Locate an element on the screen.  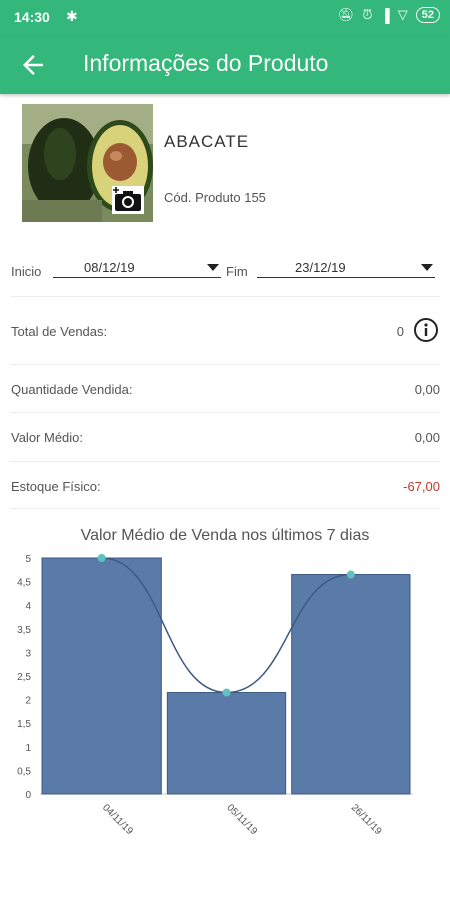
product-name: ABACATE is located at coordinates (207, 141).